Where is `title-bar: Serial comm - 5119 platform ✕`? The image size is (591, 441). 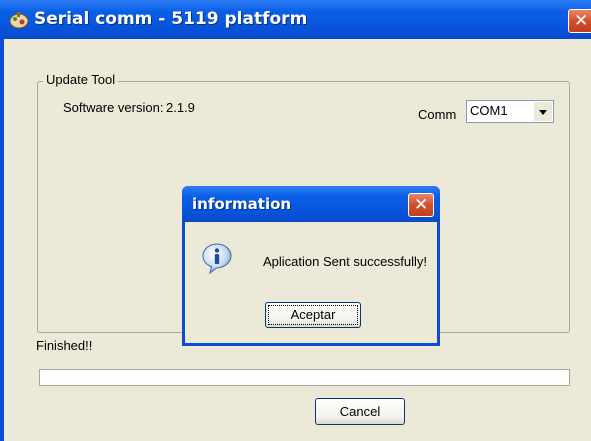 title-bar: Serial comm - 5119 platform ✕ is located at coordinates (295, 19).